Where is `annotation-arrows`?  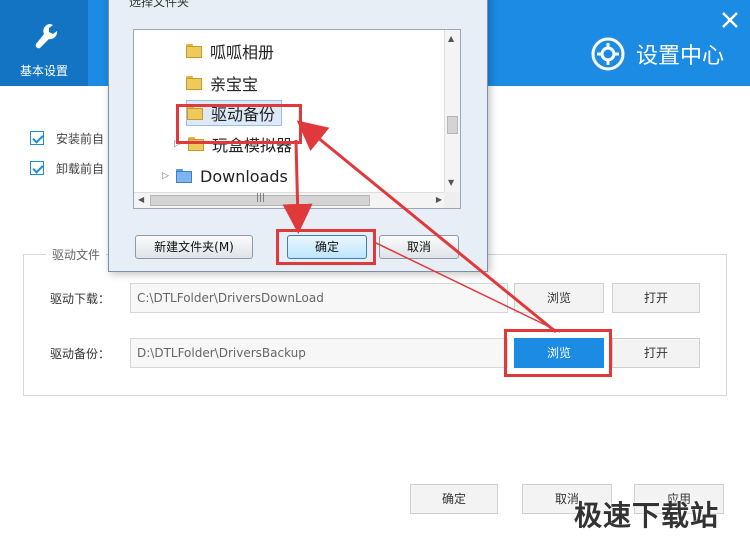
annotation-arrows is located at coordinates (421, 227).